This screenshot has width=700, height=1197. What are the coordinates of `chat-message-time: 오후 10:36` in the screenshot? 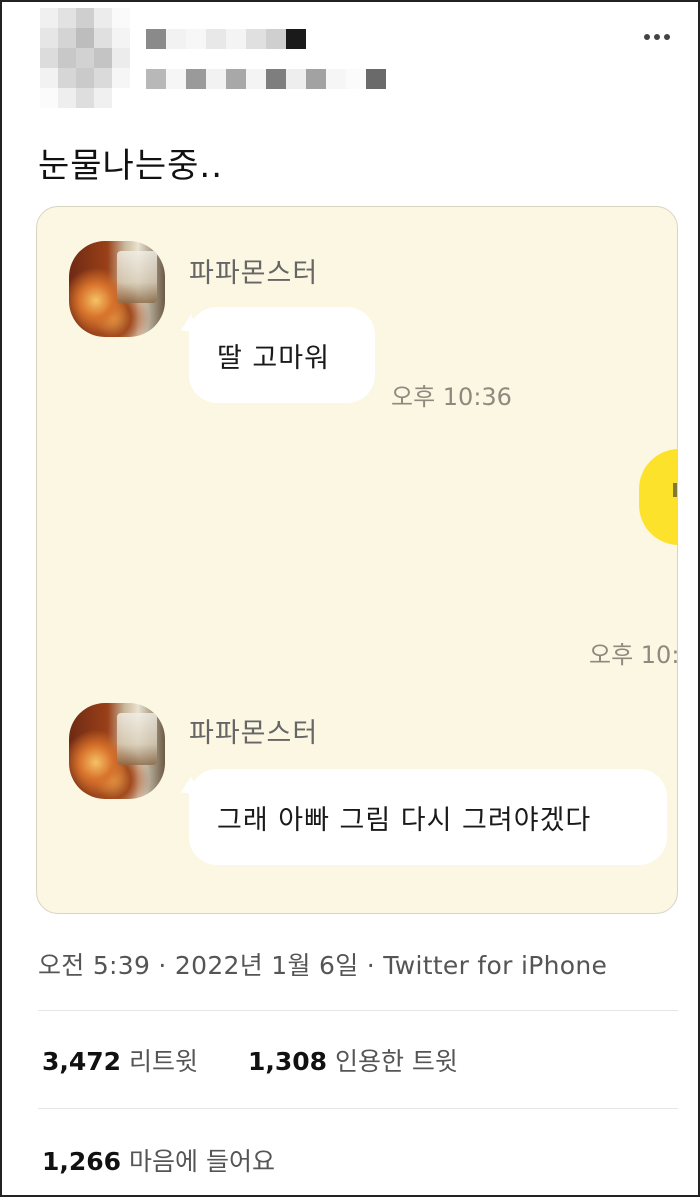 It's located at (451, 397).